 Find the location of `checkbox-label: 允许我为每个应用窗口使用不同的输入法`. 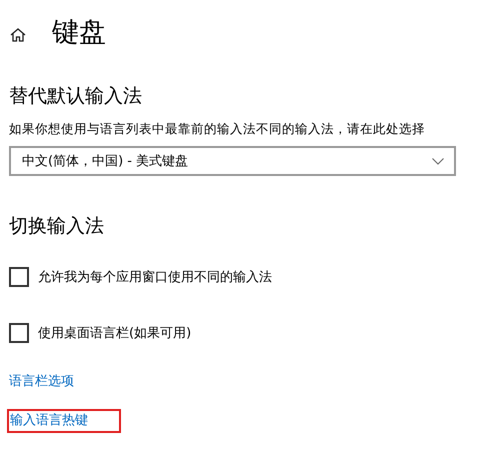

checkbox-label: 允许我为每个应用窗口使用不同的输入法 is located at coordinates (155, 277).